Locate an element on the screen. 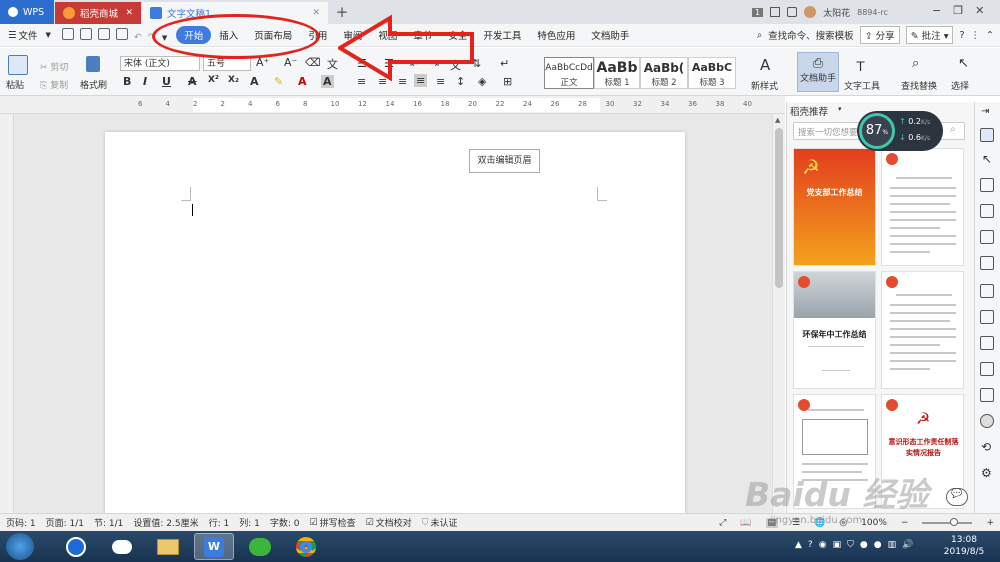  shading-icon: ◈ is located at coordinates (482, 81).